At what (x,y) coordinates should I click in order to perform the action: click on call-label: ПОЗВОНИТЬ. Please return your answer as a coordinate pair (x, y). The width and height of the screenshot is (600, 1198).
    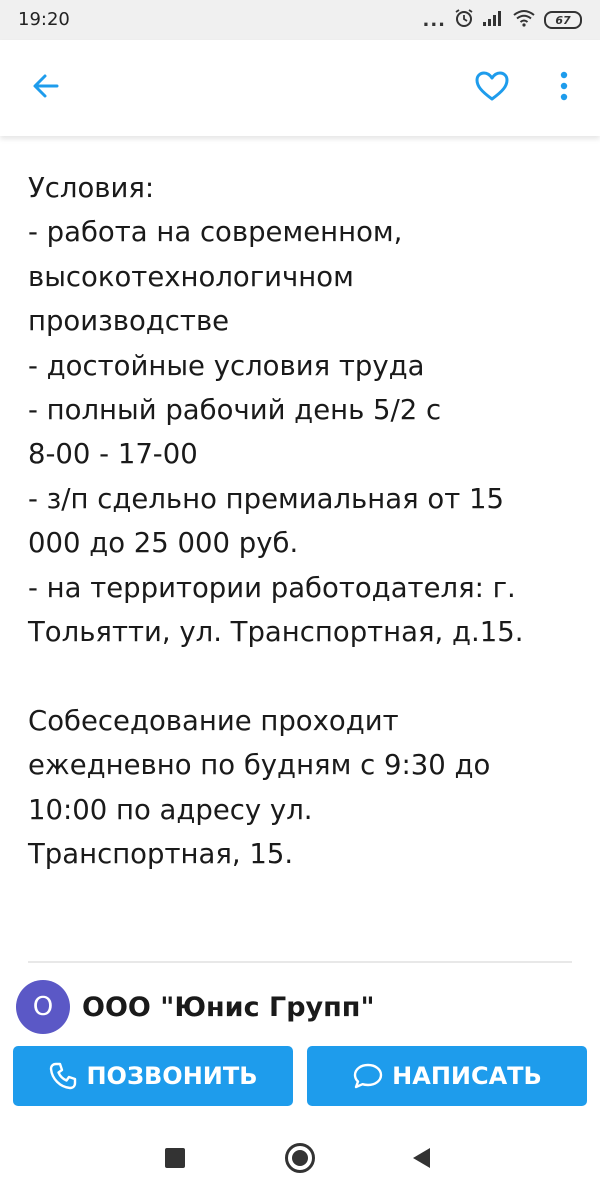
    Looking at the image, I should click on (172, 1076).